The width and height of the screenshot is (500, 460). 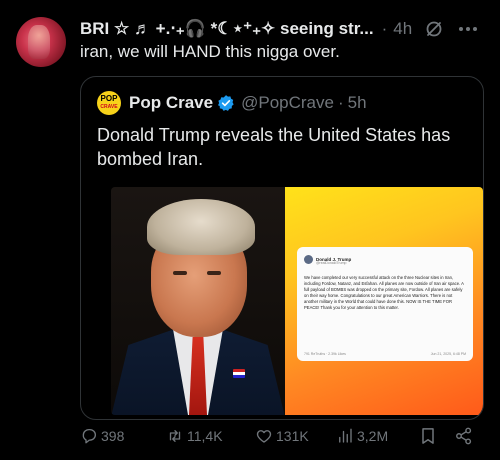 I want to click on logo-line2: CRAVE, so click(x=109, y=107).